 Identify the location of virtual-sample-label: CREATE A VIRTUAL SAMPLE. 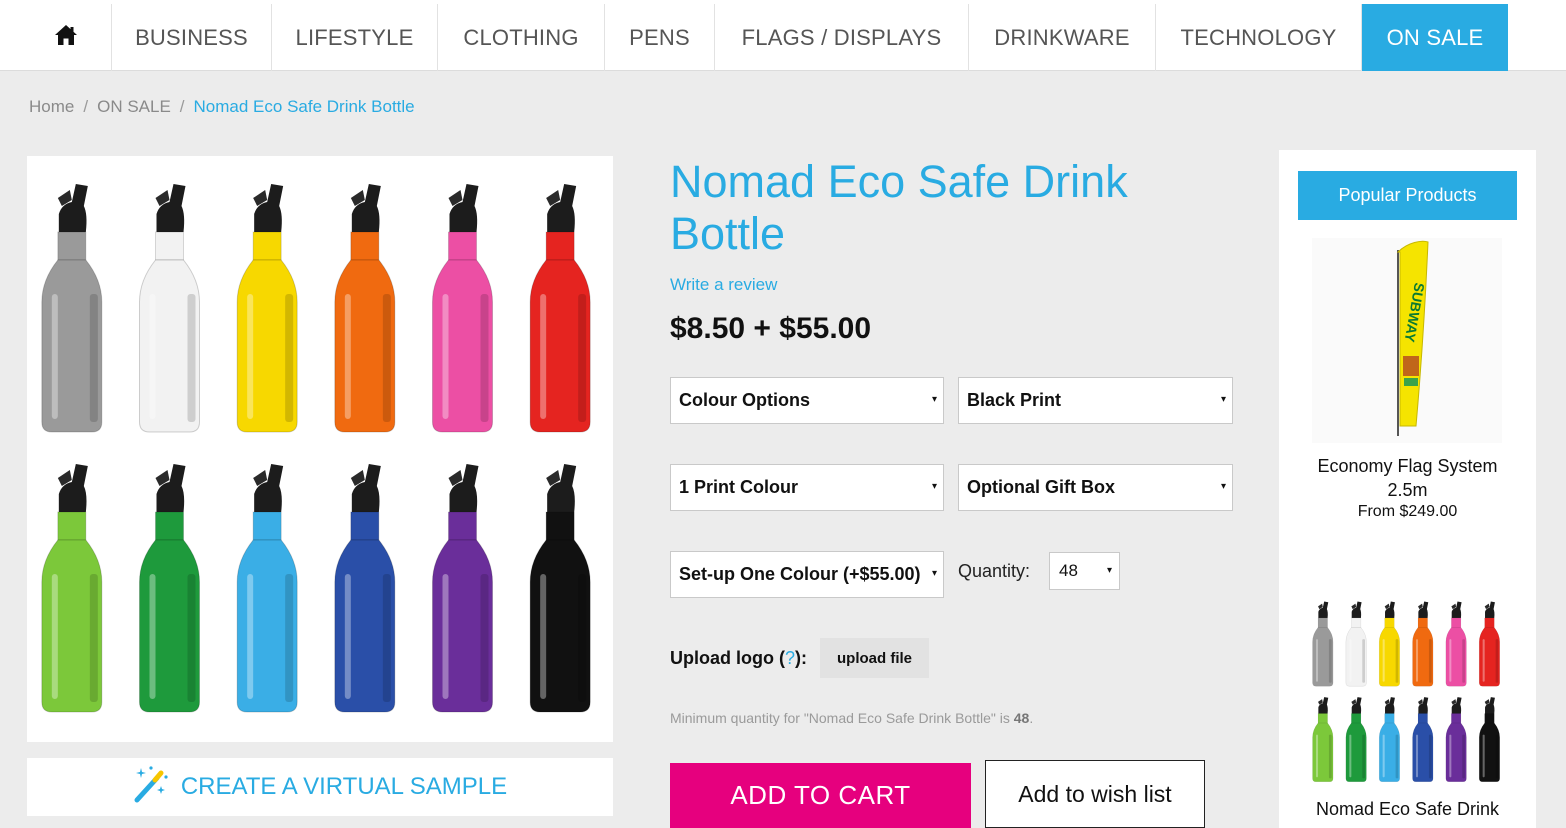
(344, 786).